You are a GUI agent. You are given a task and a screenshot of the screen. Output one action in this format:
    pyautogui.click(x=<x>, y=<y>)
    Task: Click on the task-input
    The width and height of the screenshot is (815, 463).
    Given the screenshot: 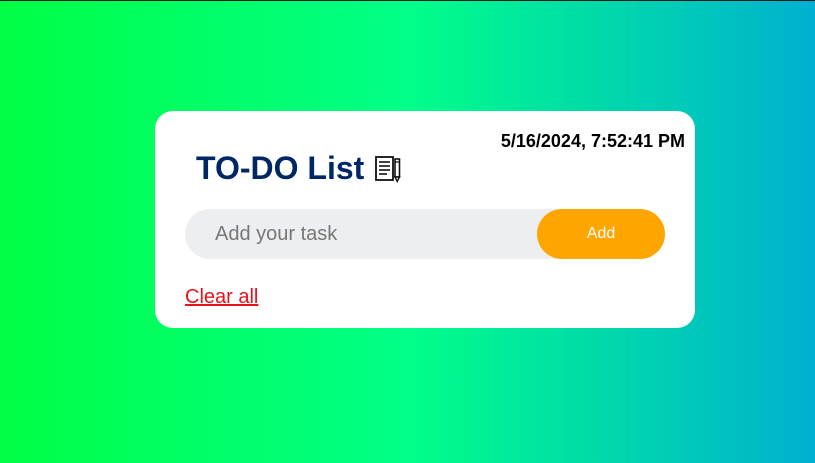 What is the action you would take?
    pyautogui.click(x=365, y=234)
    